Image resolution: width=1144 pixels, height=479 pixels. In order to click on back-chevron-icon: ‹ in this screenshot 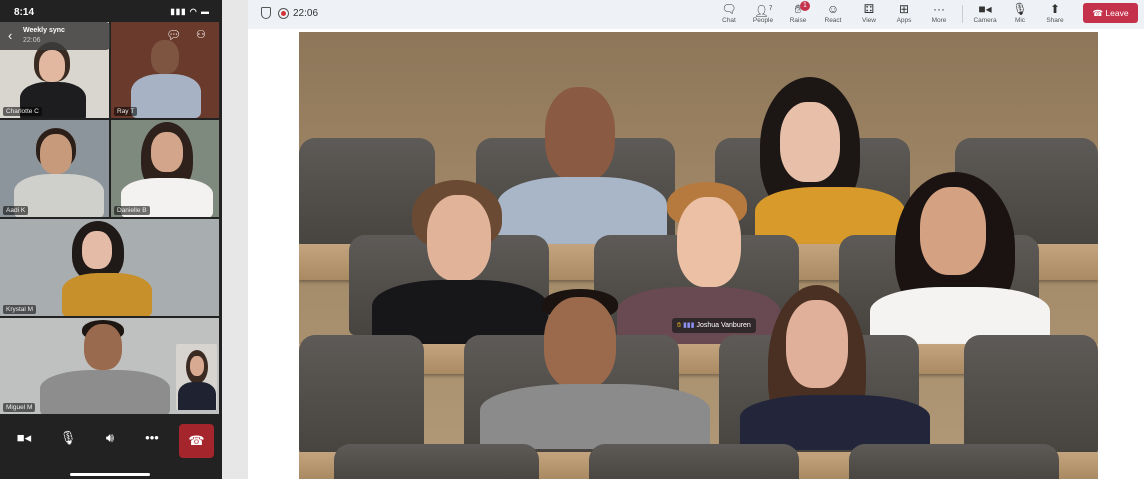, I will do `click(10, 35)`.